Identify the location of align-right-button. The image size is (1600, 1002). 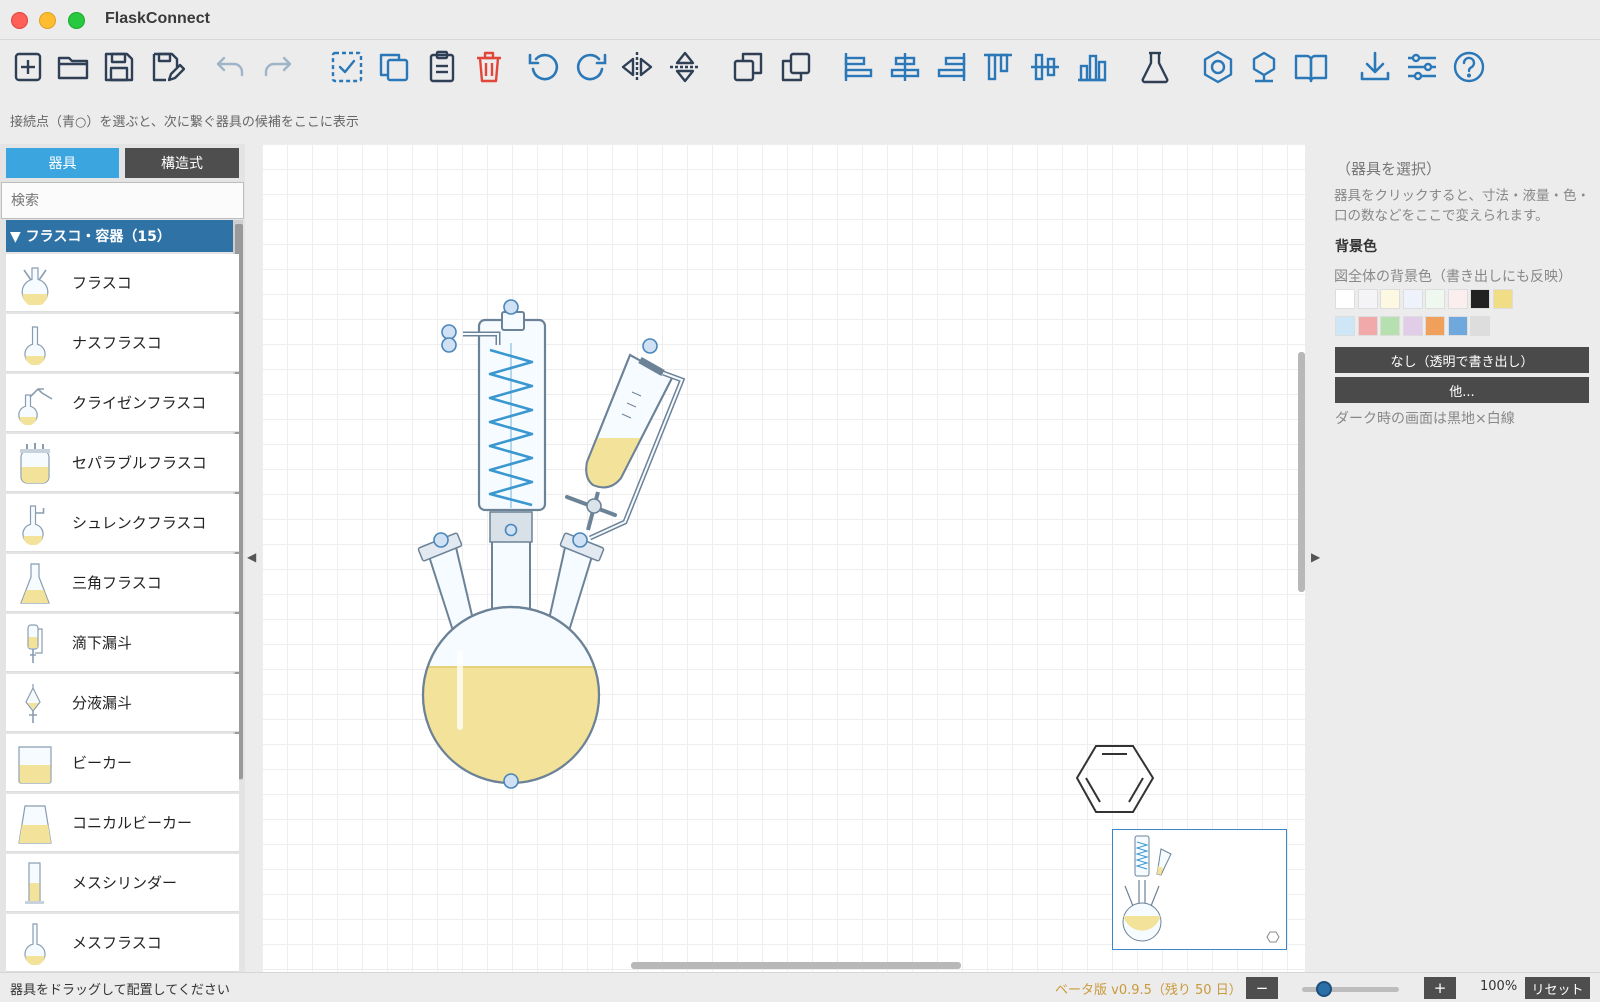
(952, 67).